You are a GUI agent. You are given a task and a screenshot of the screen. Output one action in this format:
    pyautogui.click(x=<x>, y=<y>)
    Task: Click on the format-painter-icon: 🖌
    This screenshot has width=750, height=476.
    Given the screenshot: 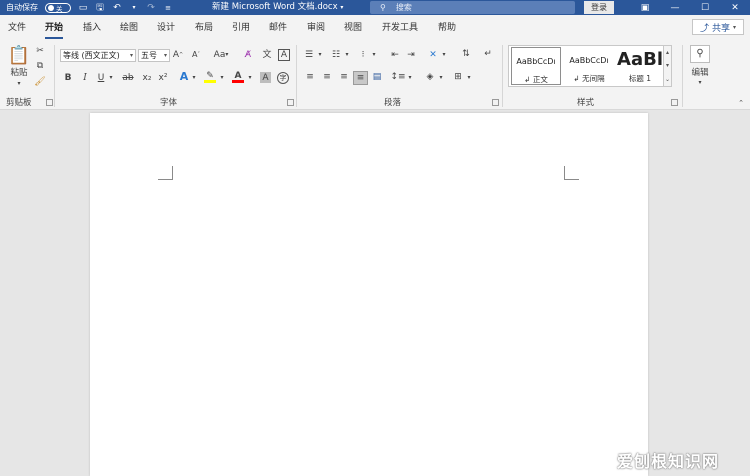 What is the action you would take?
    pyautogui.click(x=39, y=82)
    